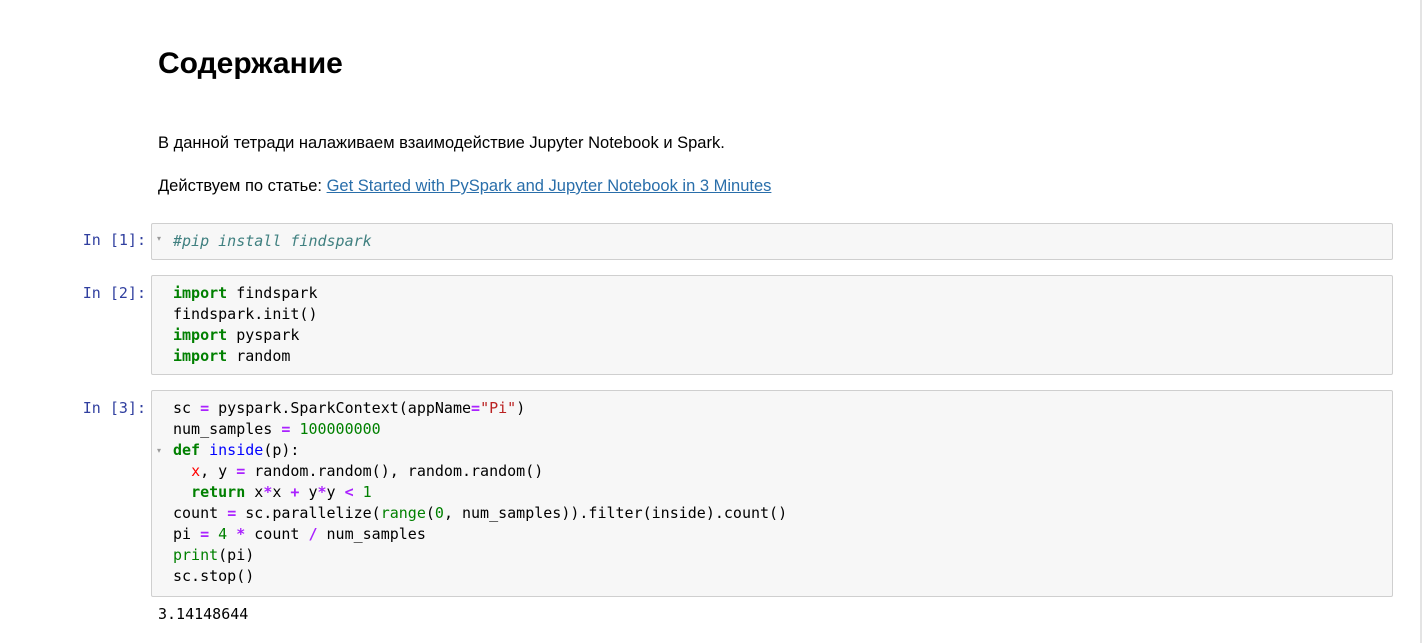 Image resolution: width=1422 pixels, height=643 pixels. Describe the element at coordinates (349, 492) in the screenshot. I see `code-token: <` at that location.